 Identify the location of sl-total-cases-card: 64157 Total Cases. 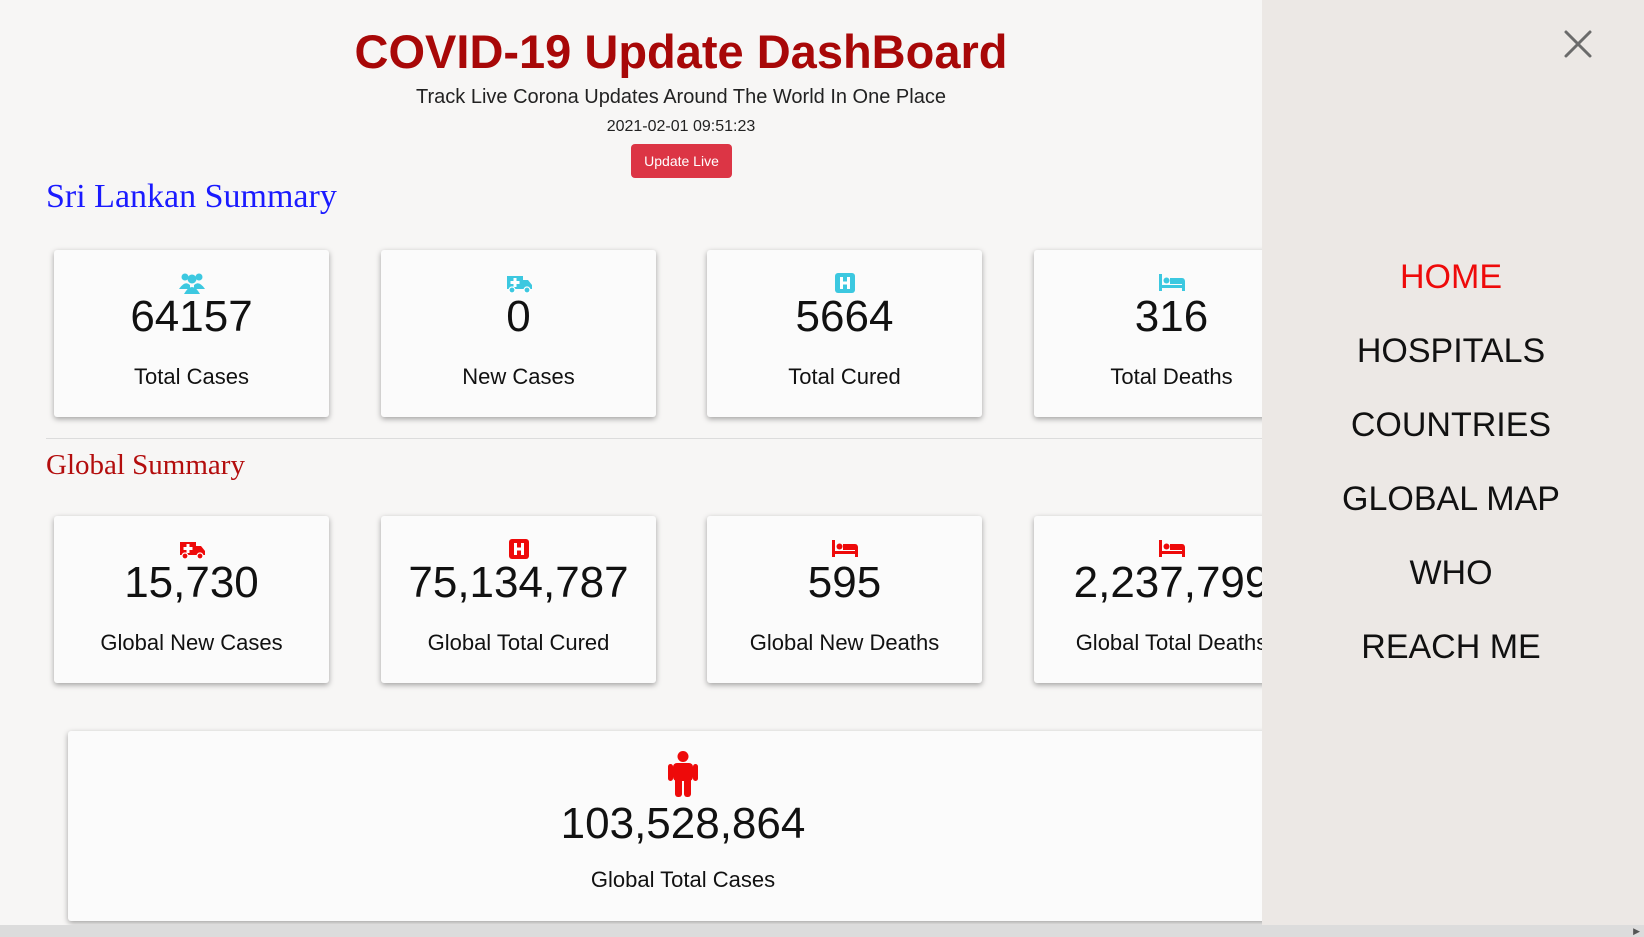
(191, 333).